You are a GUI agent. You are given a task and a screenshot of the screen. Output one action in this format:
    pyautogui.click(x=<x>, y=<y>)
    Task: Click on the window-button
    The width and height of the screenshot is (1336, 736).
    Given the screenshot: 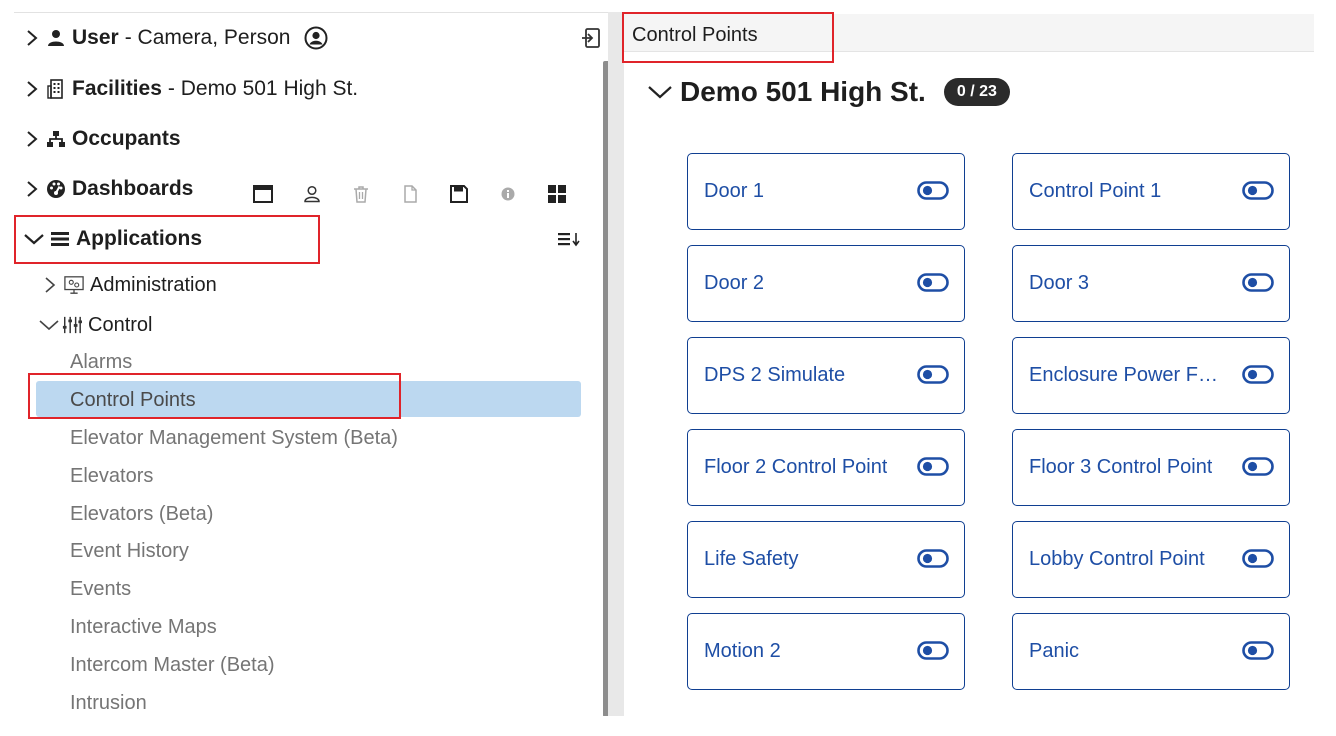 What is the action you would take?
    pyautogui.click(x=263, y=194)
    